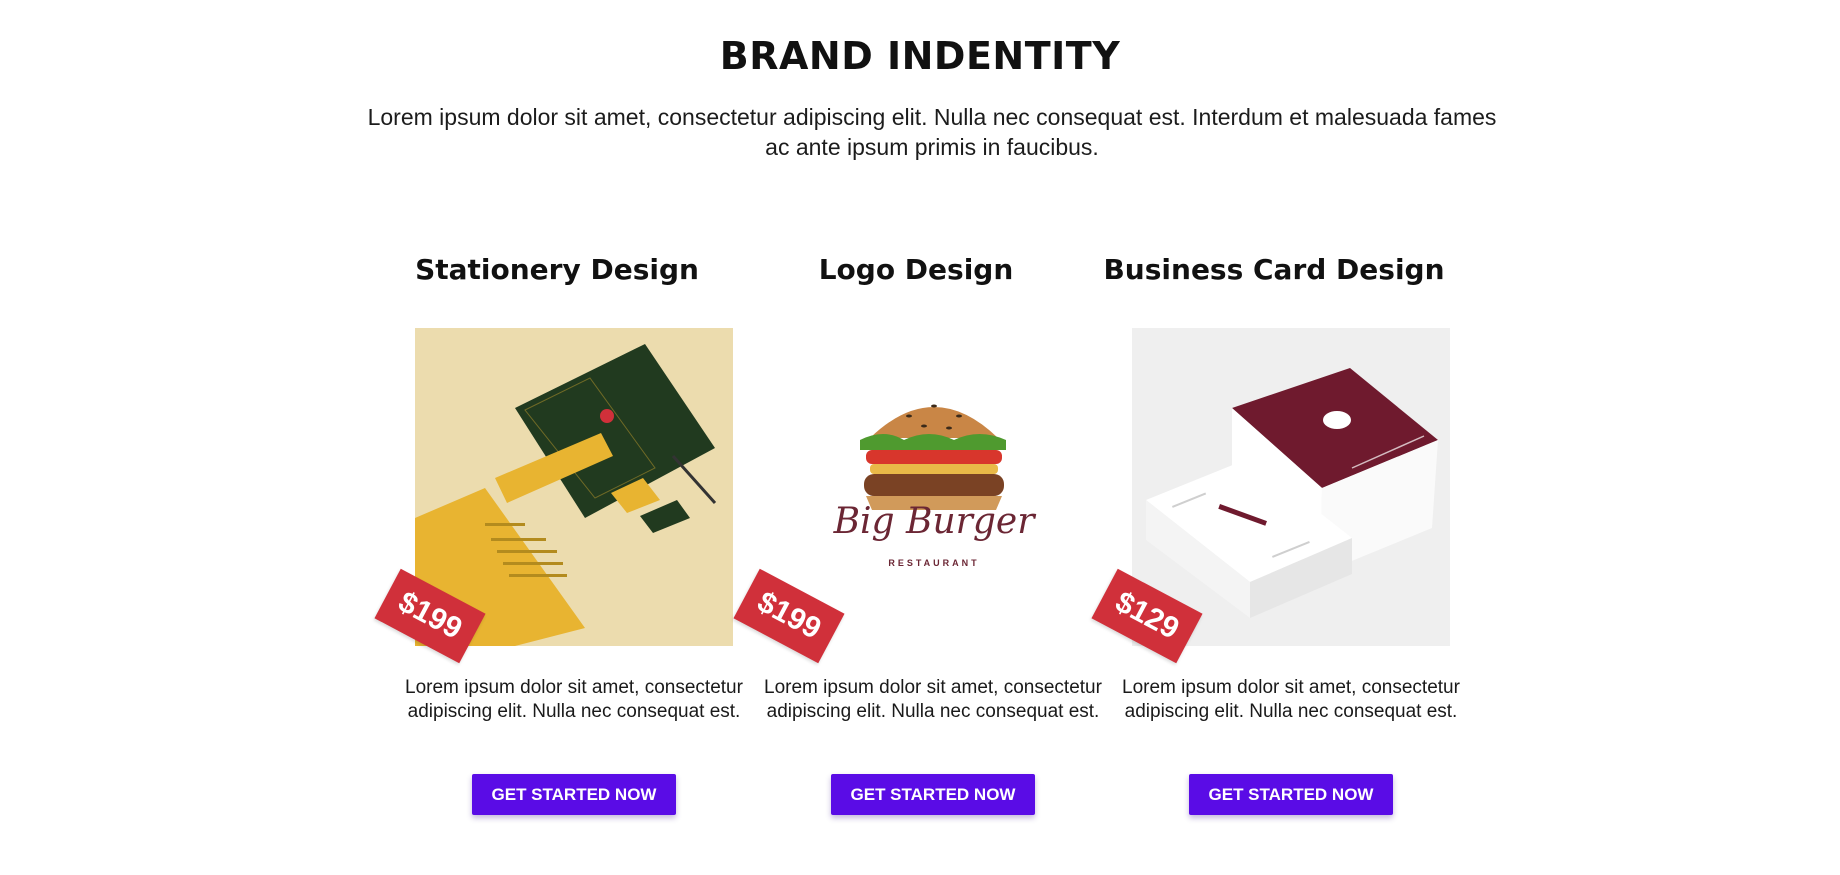 This screenshot has height=875, width=1840. I want to click on logo-tagline: RESTAURANT, so click(933, 563).